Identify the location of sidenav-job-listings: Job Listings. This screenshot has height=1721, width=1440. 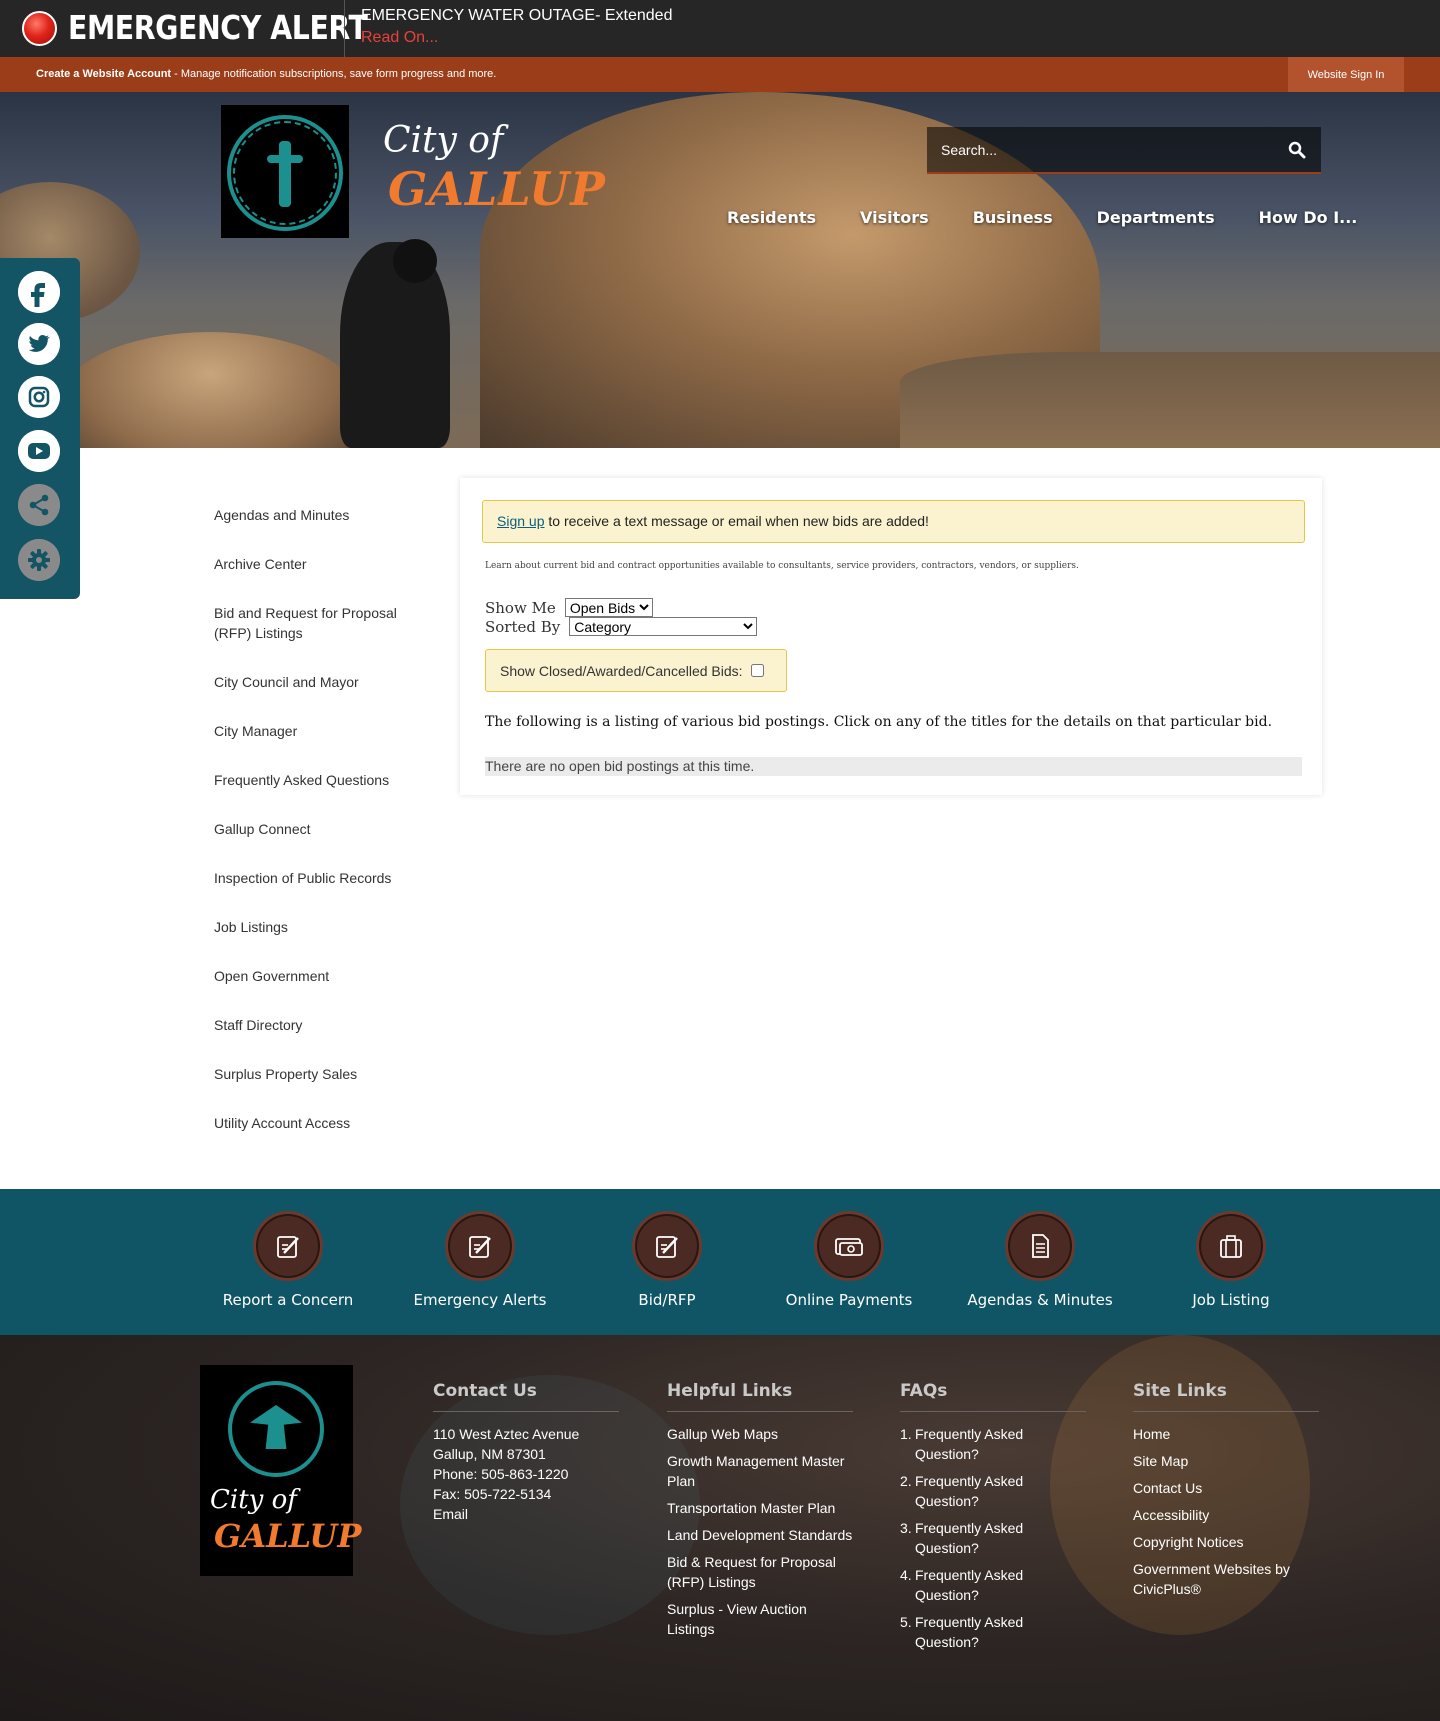
(324, 927).